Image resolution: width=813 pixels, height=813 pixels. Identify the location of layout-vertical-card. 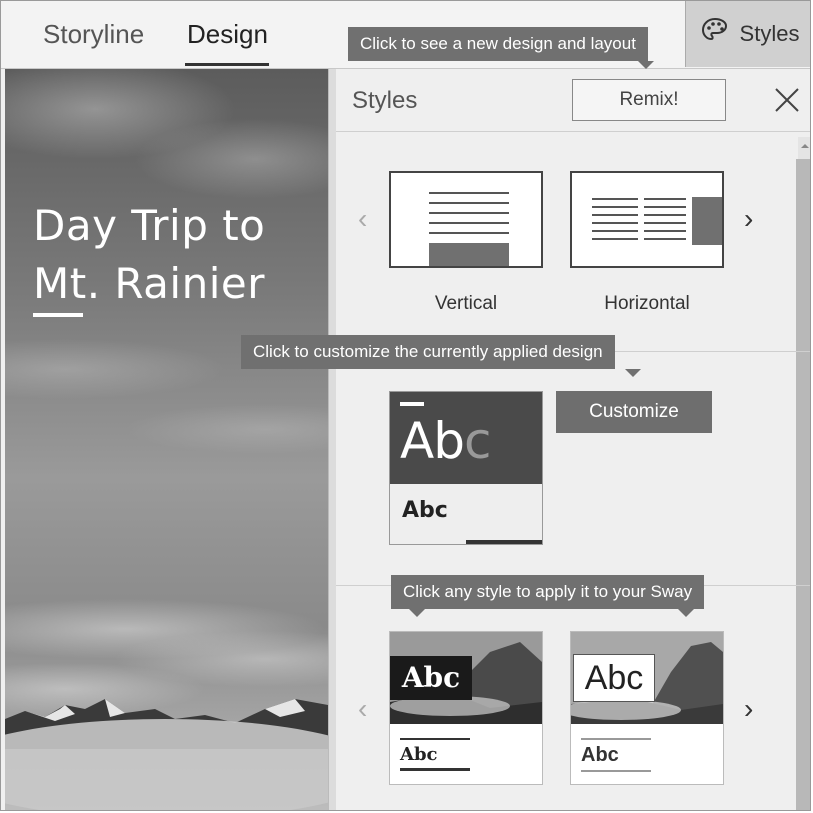
(466, 219).